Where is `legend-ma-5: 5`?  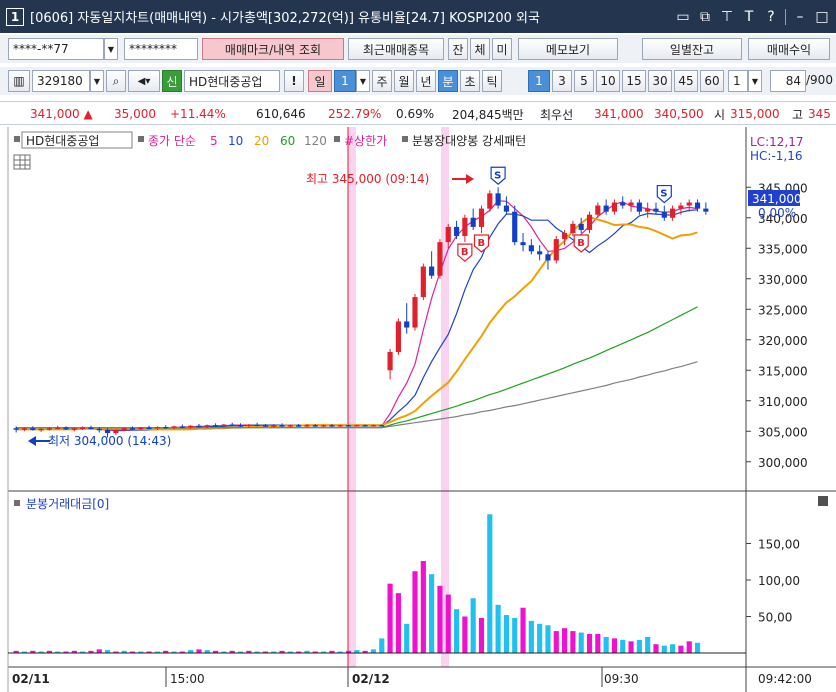
legend-ma-5: 5 is located at coordinates (214, 141).